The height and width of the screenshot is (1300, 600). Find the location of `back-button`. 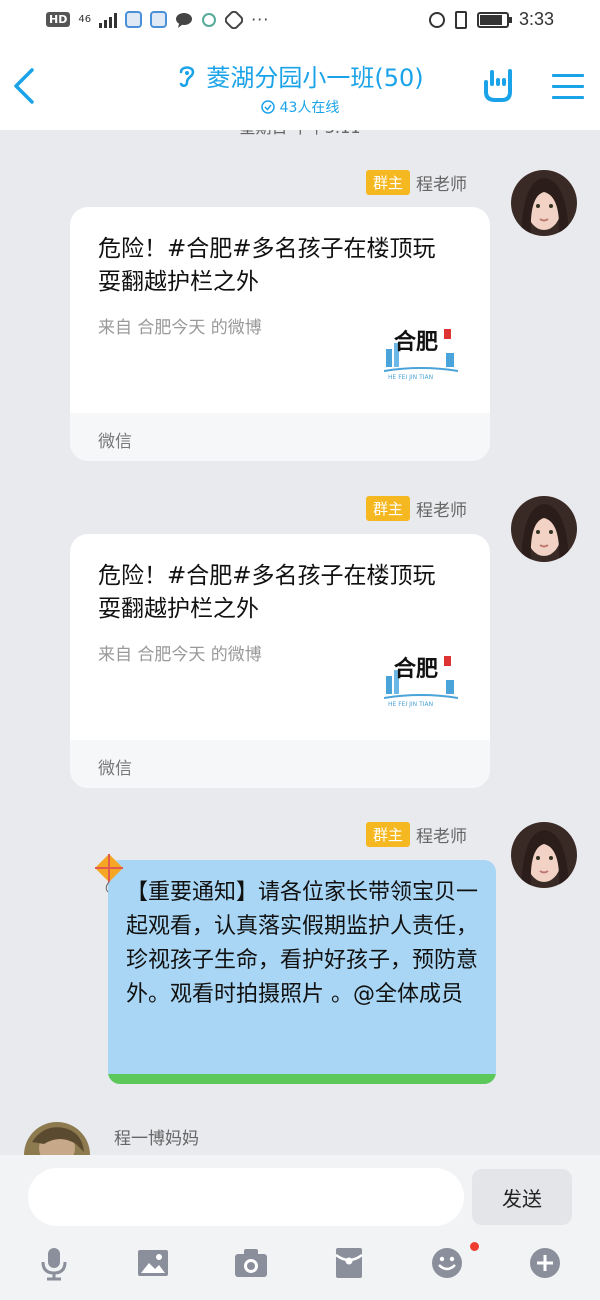

back-button is located at coordinates (25, 86).